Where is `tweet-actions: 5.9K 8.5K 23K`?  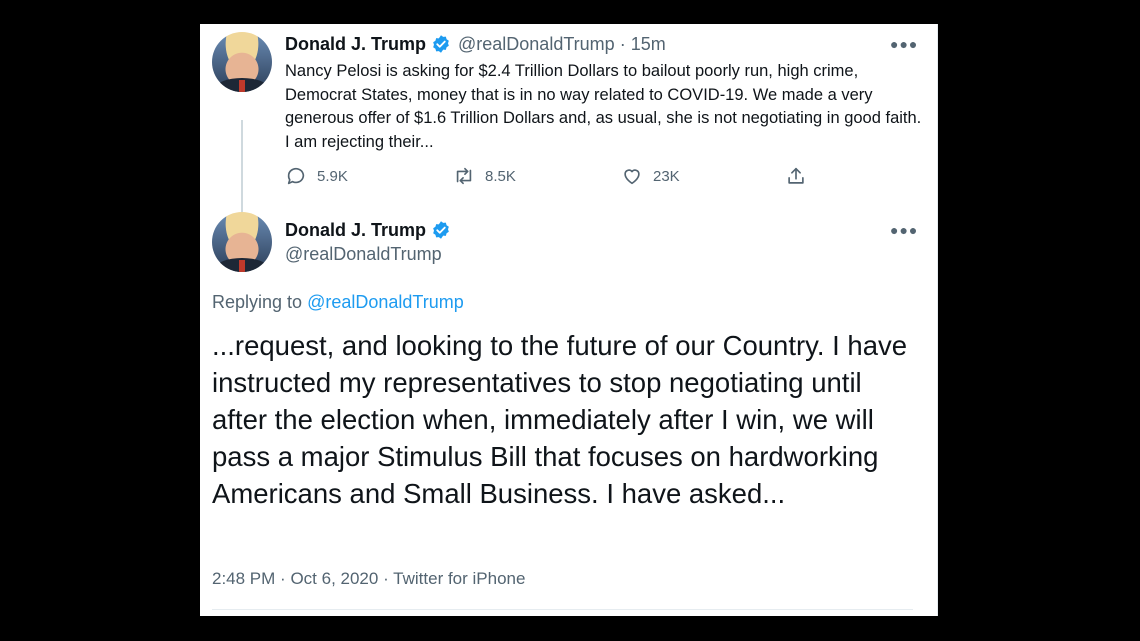 tweet-actions: 5.9K 8.5K 23K is located at coordinates (555, 178).